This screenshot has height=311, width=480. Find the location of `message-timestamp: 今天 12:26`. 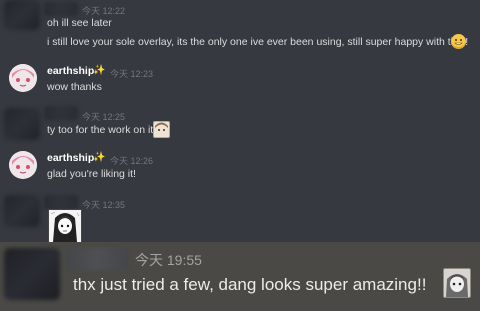

message-timestamp: 今天 12:26 is located at coordinates (132, 161).